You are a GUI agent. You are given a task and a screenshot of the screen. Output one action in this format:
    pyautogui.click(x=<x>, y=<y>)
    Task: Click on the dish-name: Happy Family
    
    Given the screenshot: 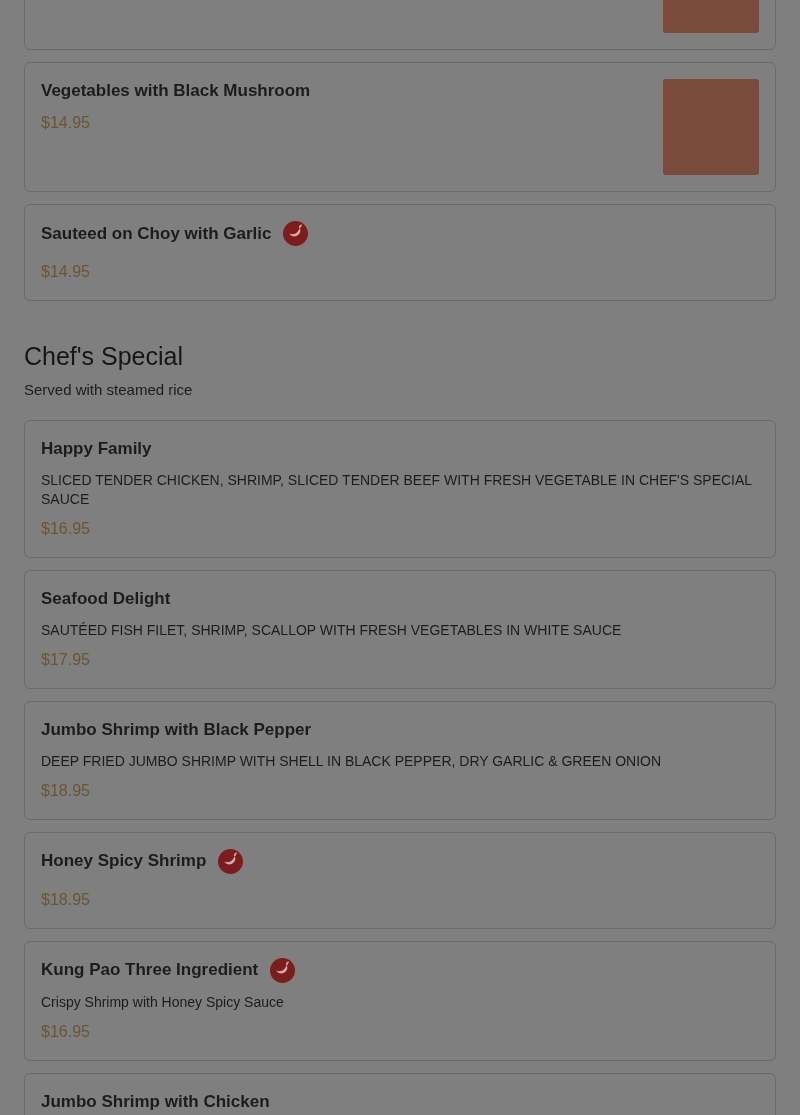 What is the action you would take?
    pyautogui.click(x=96, y=448)
    